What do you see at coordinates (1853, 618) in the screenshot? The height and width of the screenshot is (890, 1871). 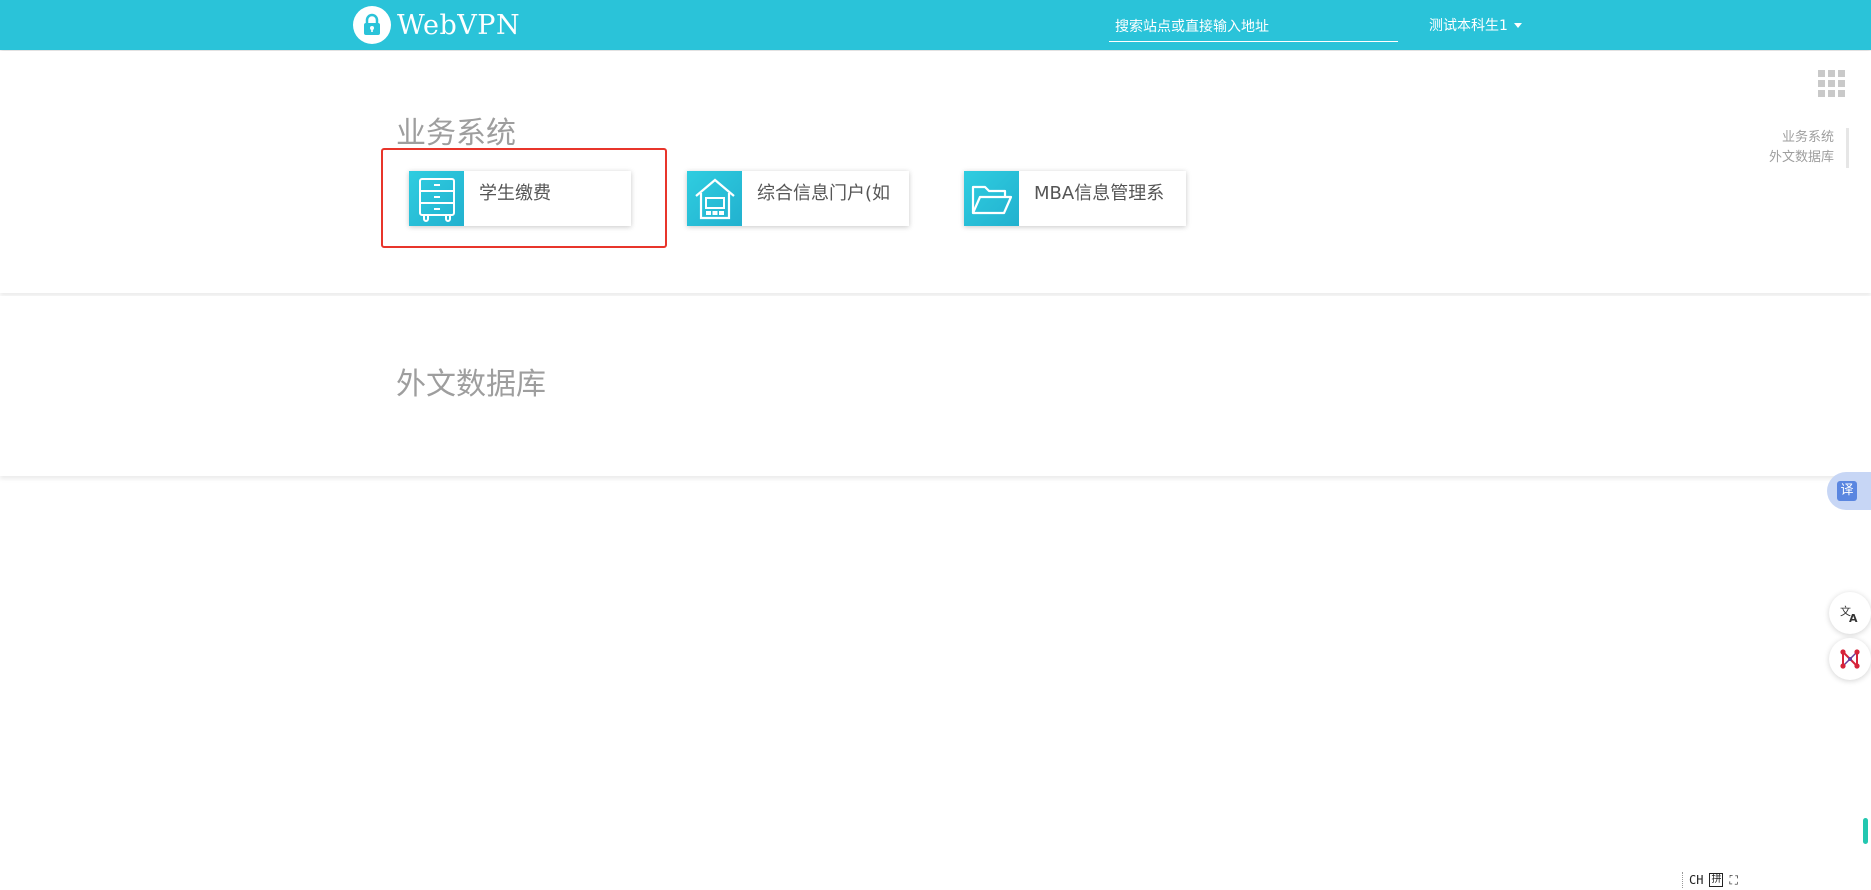 I see `svg-text: A` at bounding box center [1853, 618].